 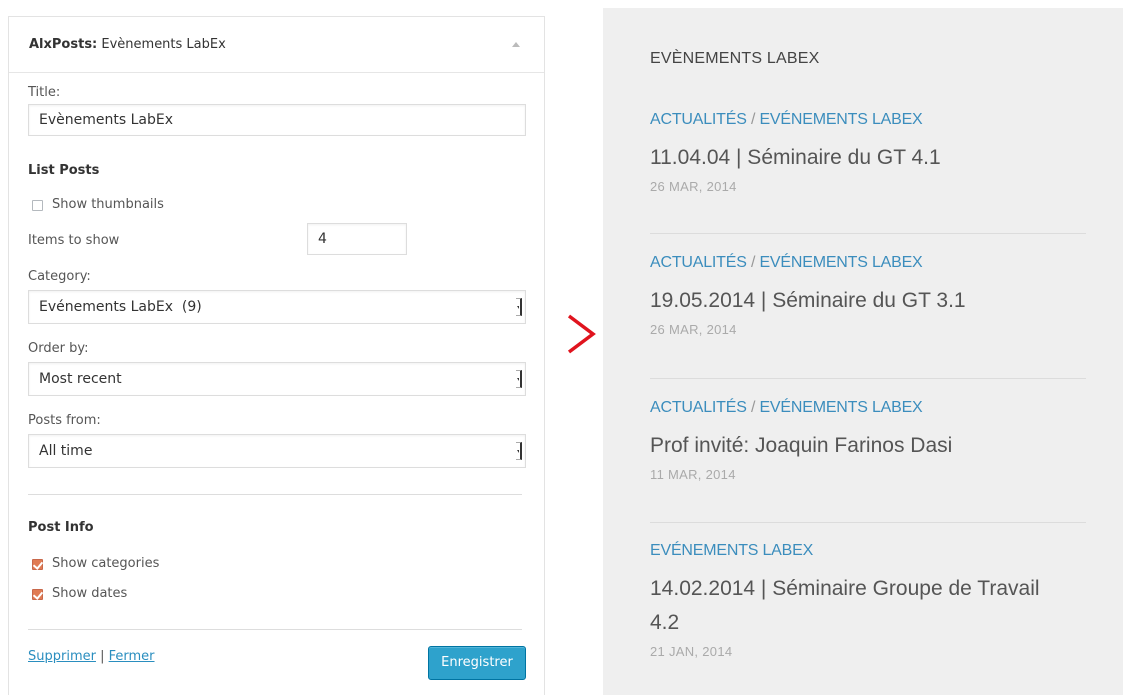 What do you see at coordinates (90, 593) in the screenshot?
I see `show-dates-label: Show dates` at bounding box center [90, 593].